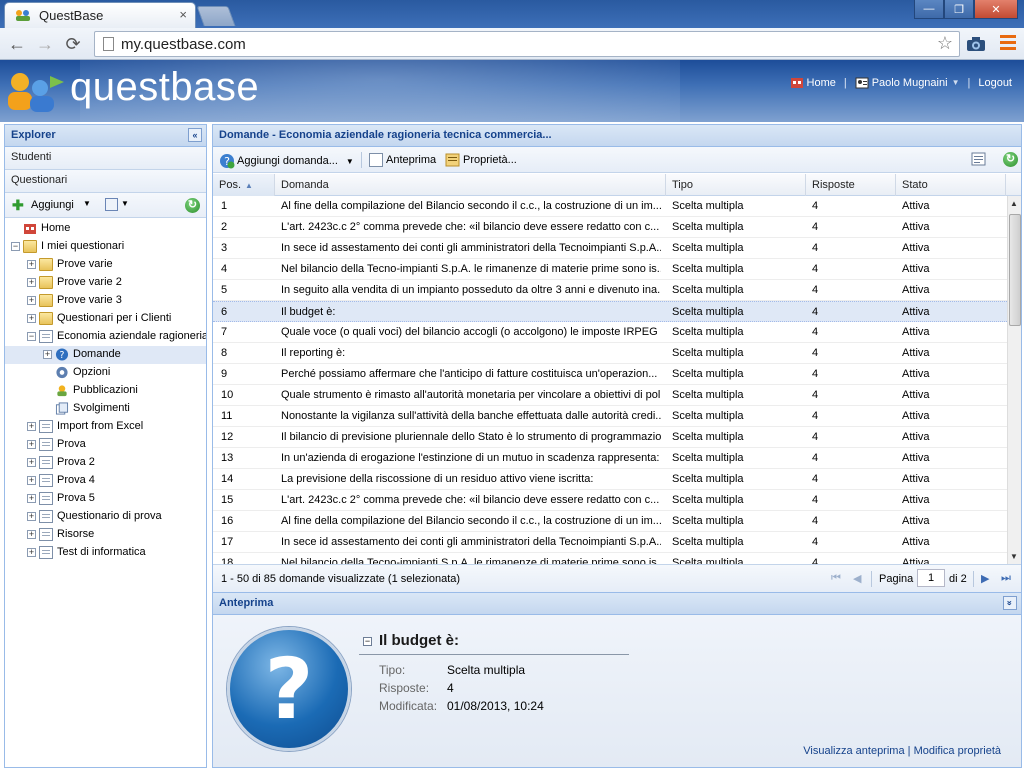  Describe the element at coordinates (105, 301) in the screenshot. I see `tree-node: + Prove varie 3` at that location.